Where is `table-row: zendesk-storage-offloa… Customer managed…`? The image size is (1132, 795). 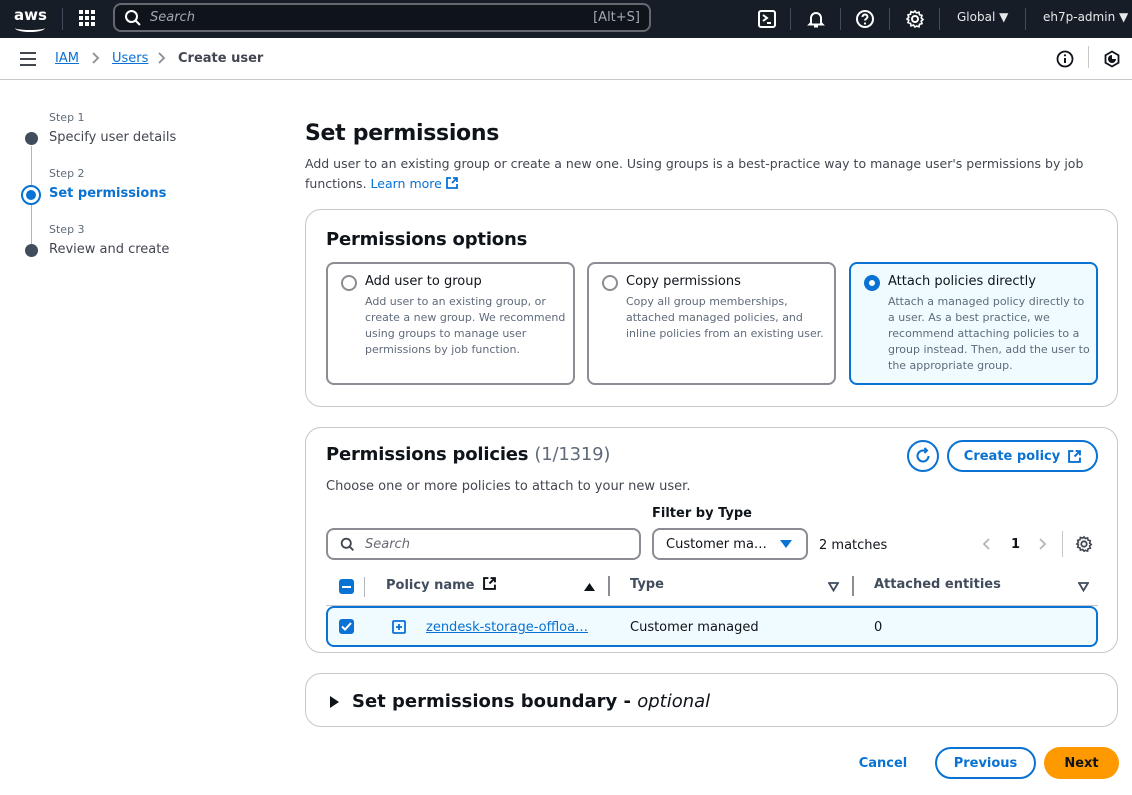 table-row: zendesk-storage-offloa… Customer managed… is located at coordinates (712, 626).